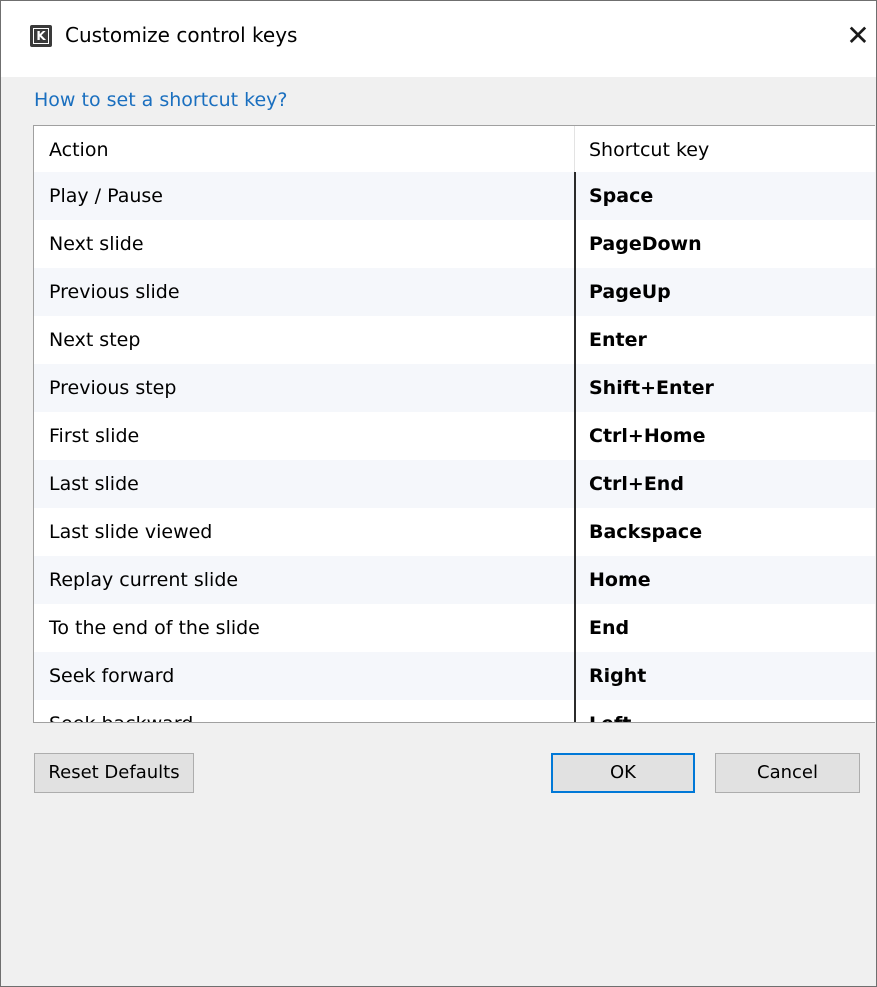 The width and height of the screenshot is (877, 987). I want to click on action-cell: Previous step, so click(113, 388).